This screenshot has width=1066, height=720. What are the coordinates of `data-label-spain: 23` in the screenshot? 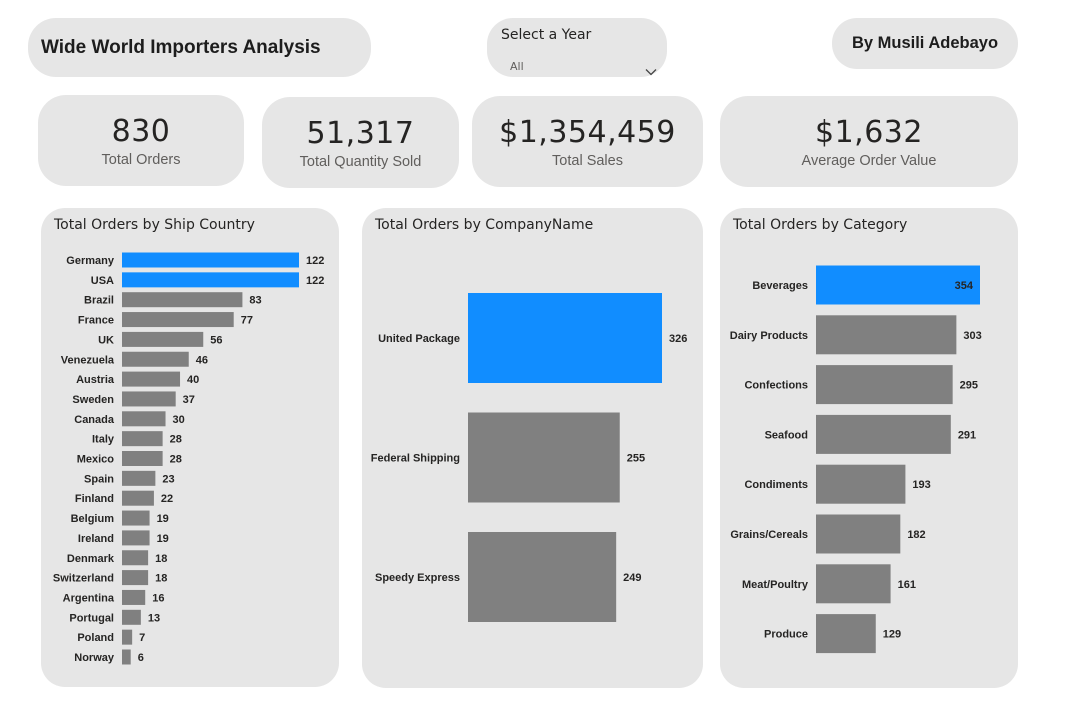 It's located at (168, 479).